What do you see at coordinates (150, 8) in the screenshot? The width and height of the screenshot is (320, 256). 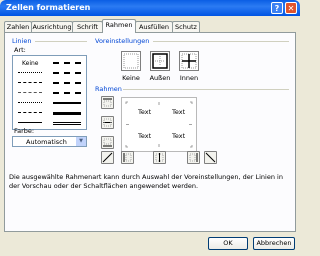 I see `title-bar: Zellen formatieren ? ✕` at bounding box center [150, 8].